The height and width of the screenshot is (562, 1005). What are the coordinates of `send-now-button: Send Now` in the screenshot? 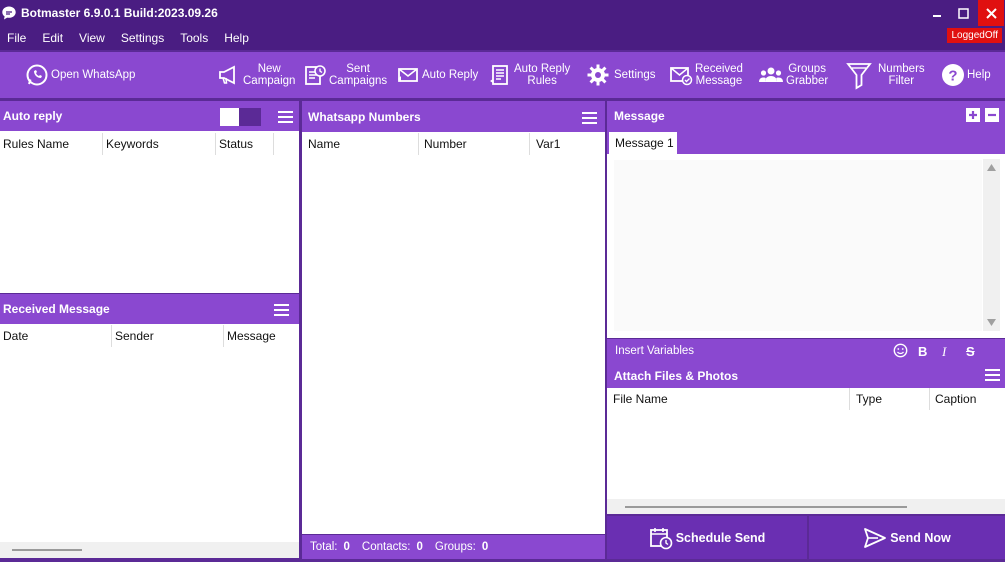 It's located at (907, 537).